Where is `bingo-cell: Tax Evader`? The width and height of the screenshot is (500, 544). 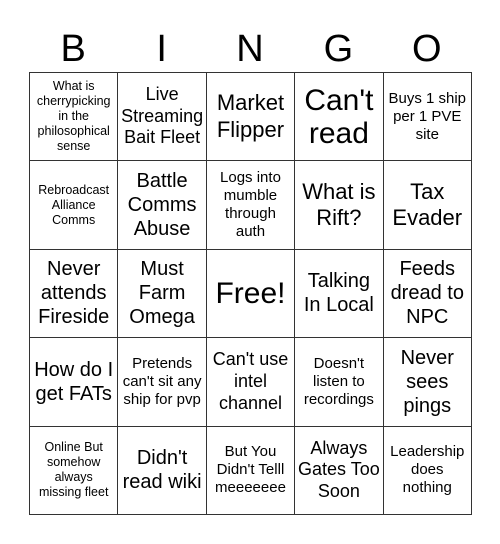 bingo-cell: Tax Evader is located at coordinates (427, 205).